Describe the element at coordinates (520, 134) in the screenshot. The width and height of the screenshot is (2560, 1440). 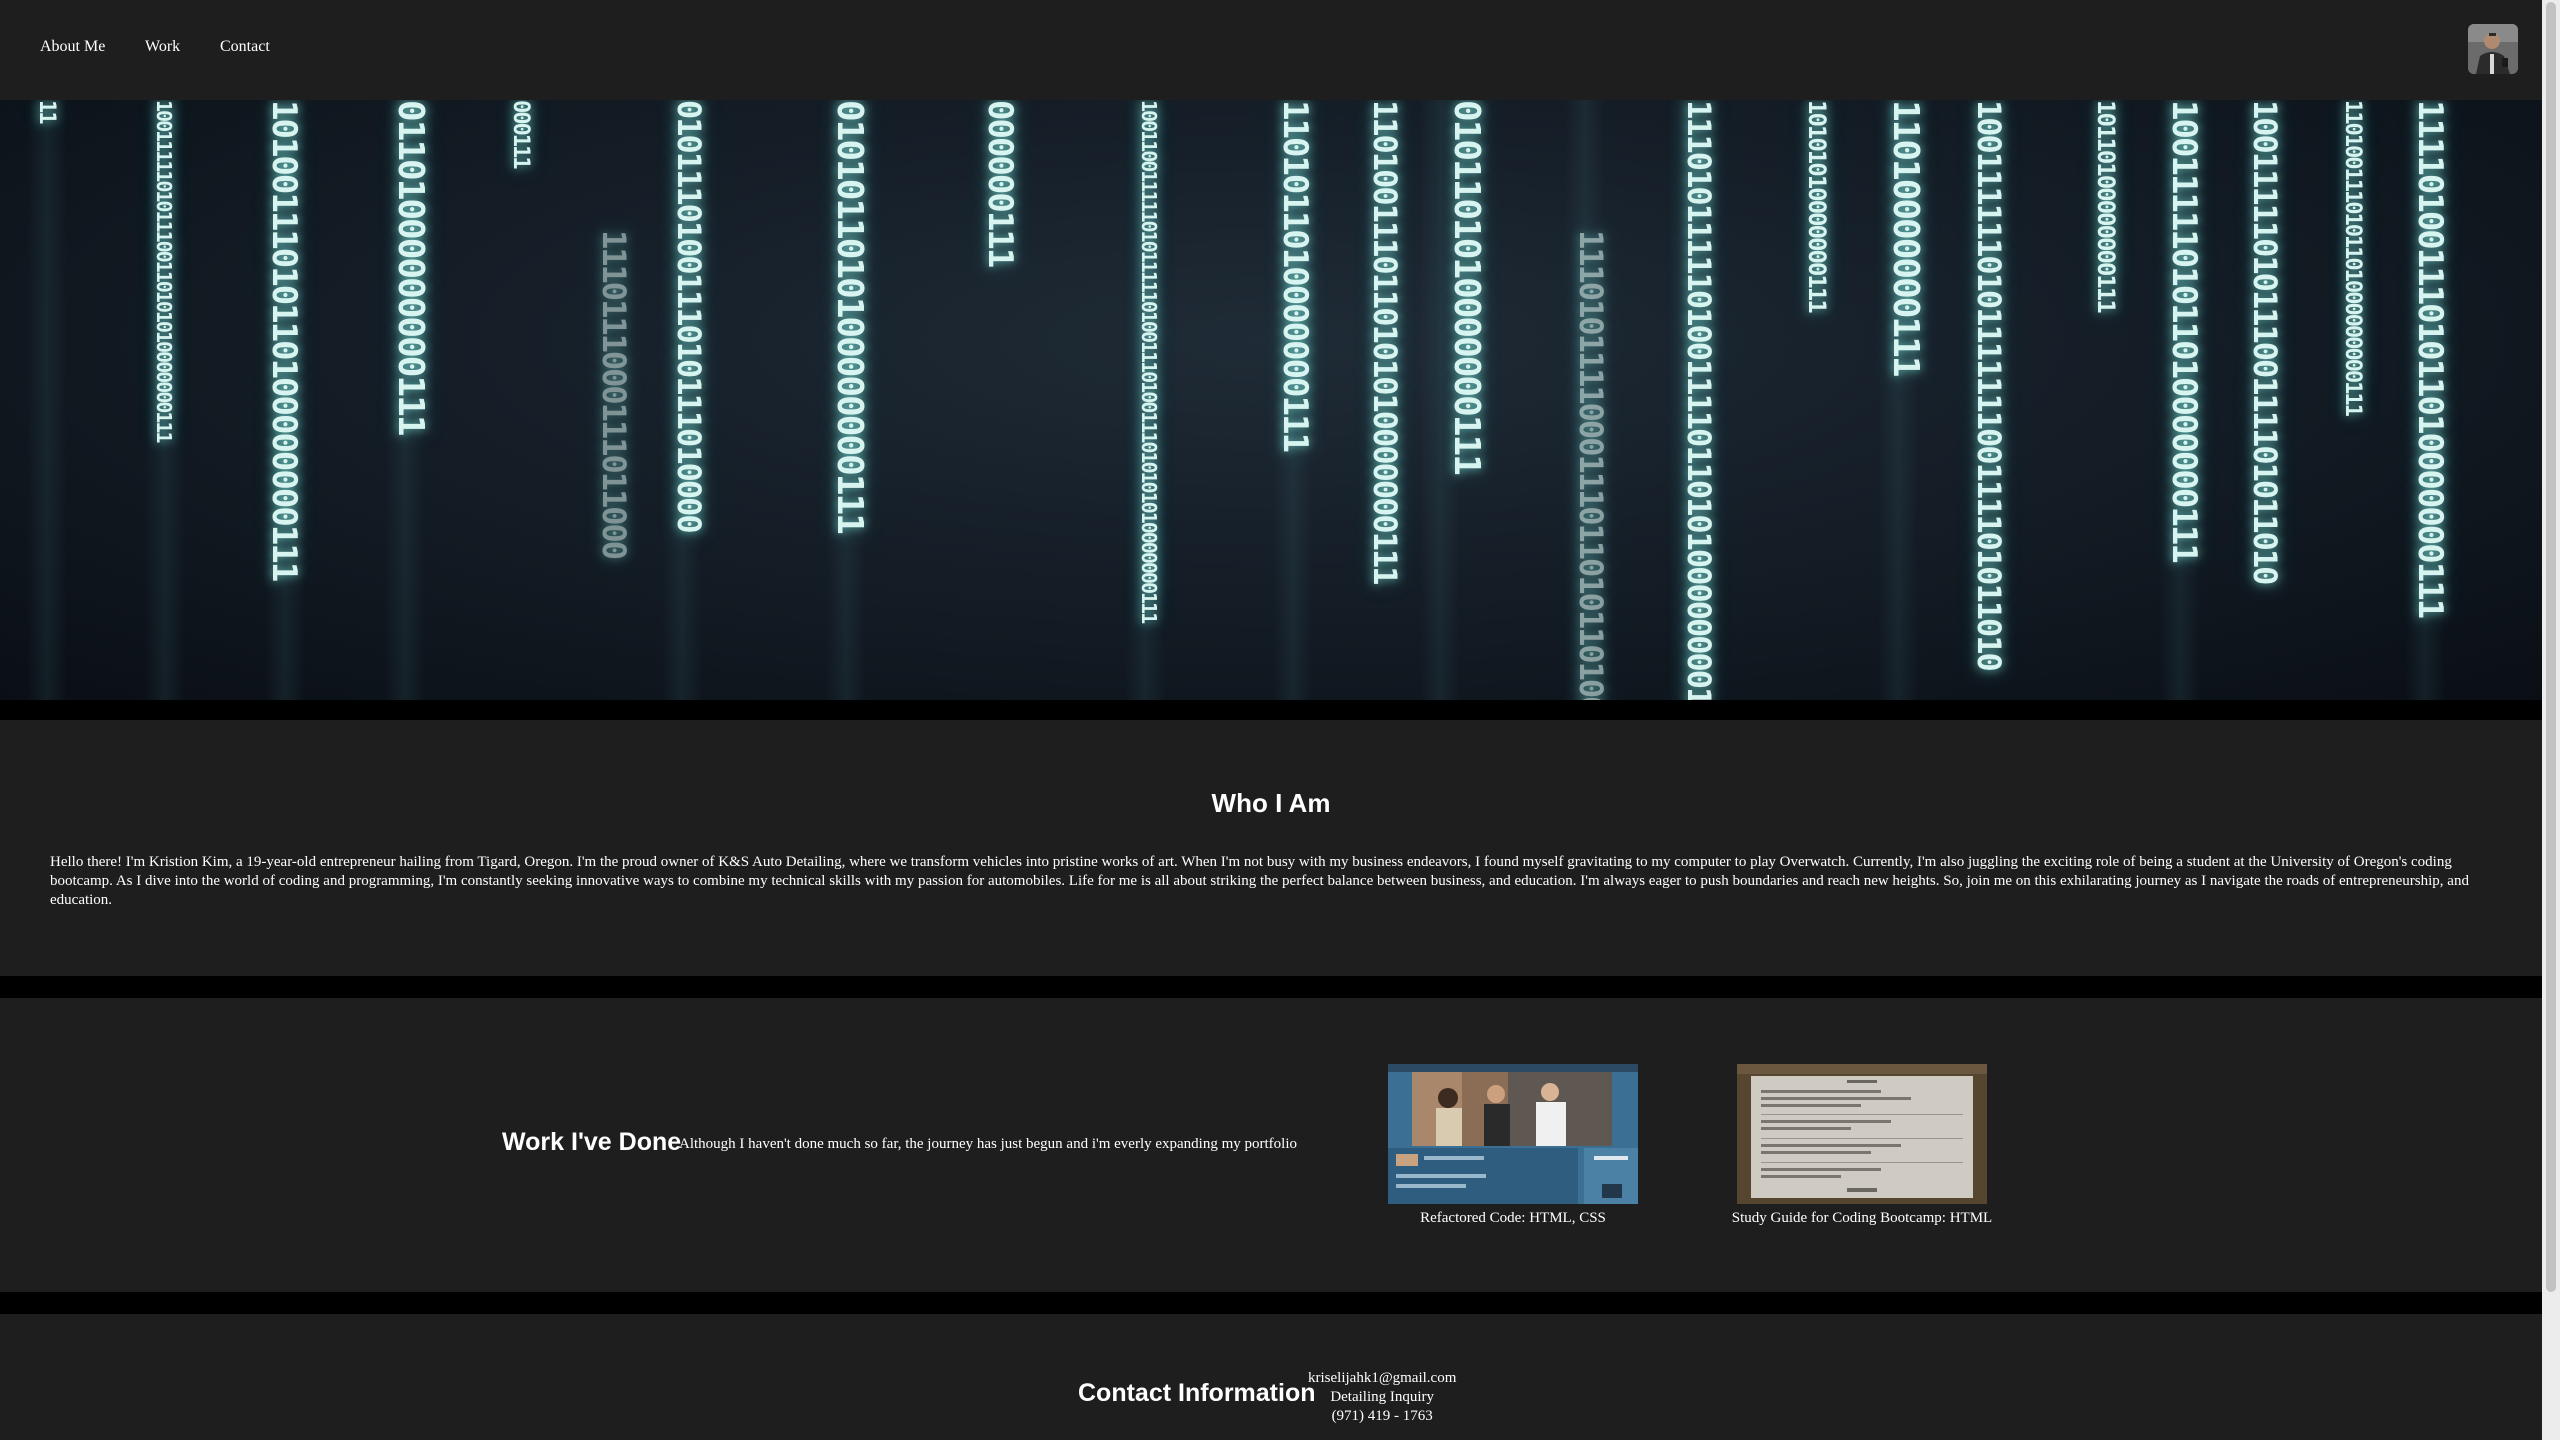
I see `binary-stream: 000111` at that location.